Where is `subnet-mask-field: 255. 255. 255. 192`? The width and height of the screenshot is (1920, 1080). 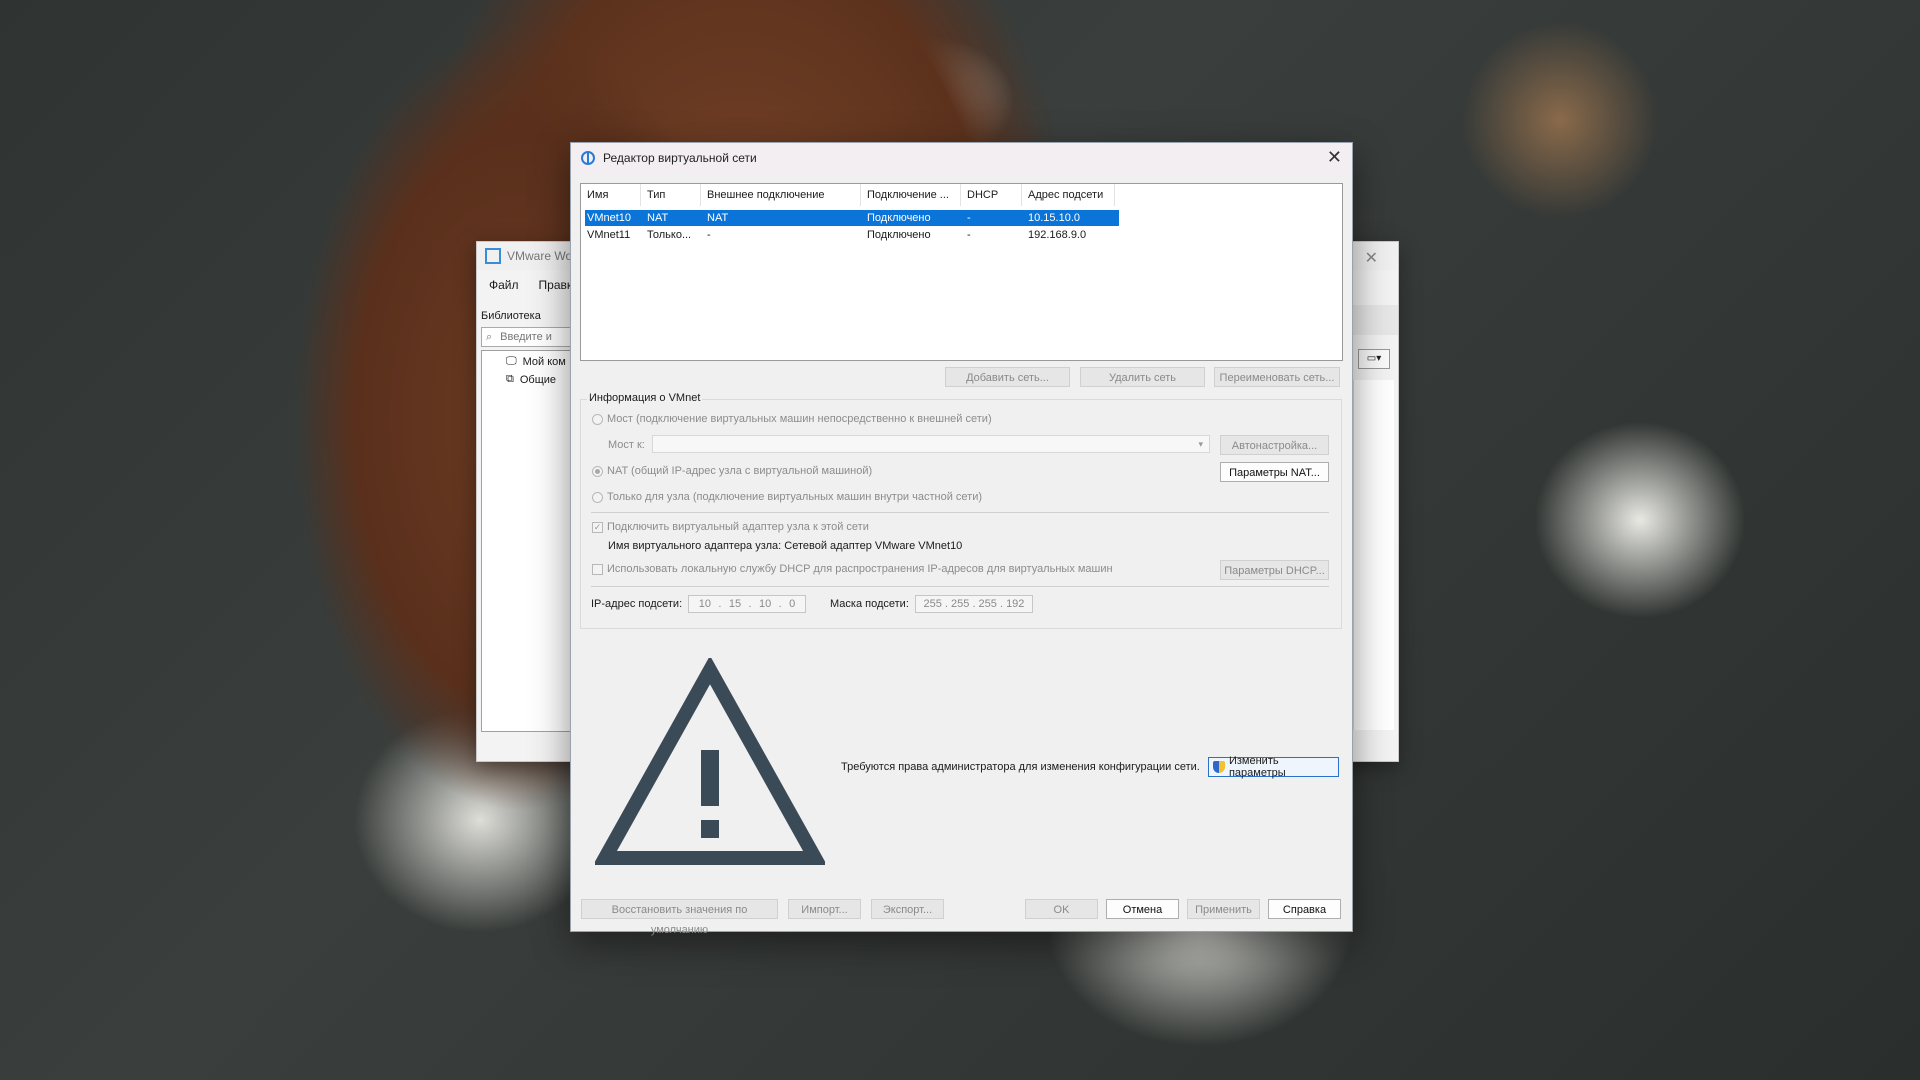 subnet-mask-field: 255. 255. 255. 192 is located at coordinates (974, 604).